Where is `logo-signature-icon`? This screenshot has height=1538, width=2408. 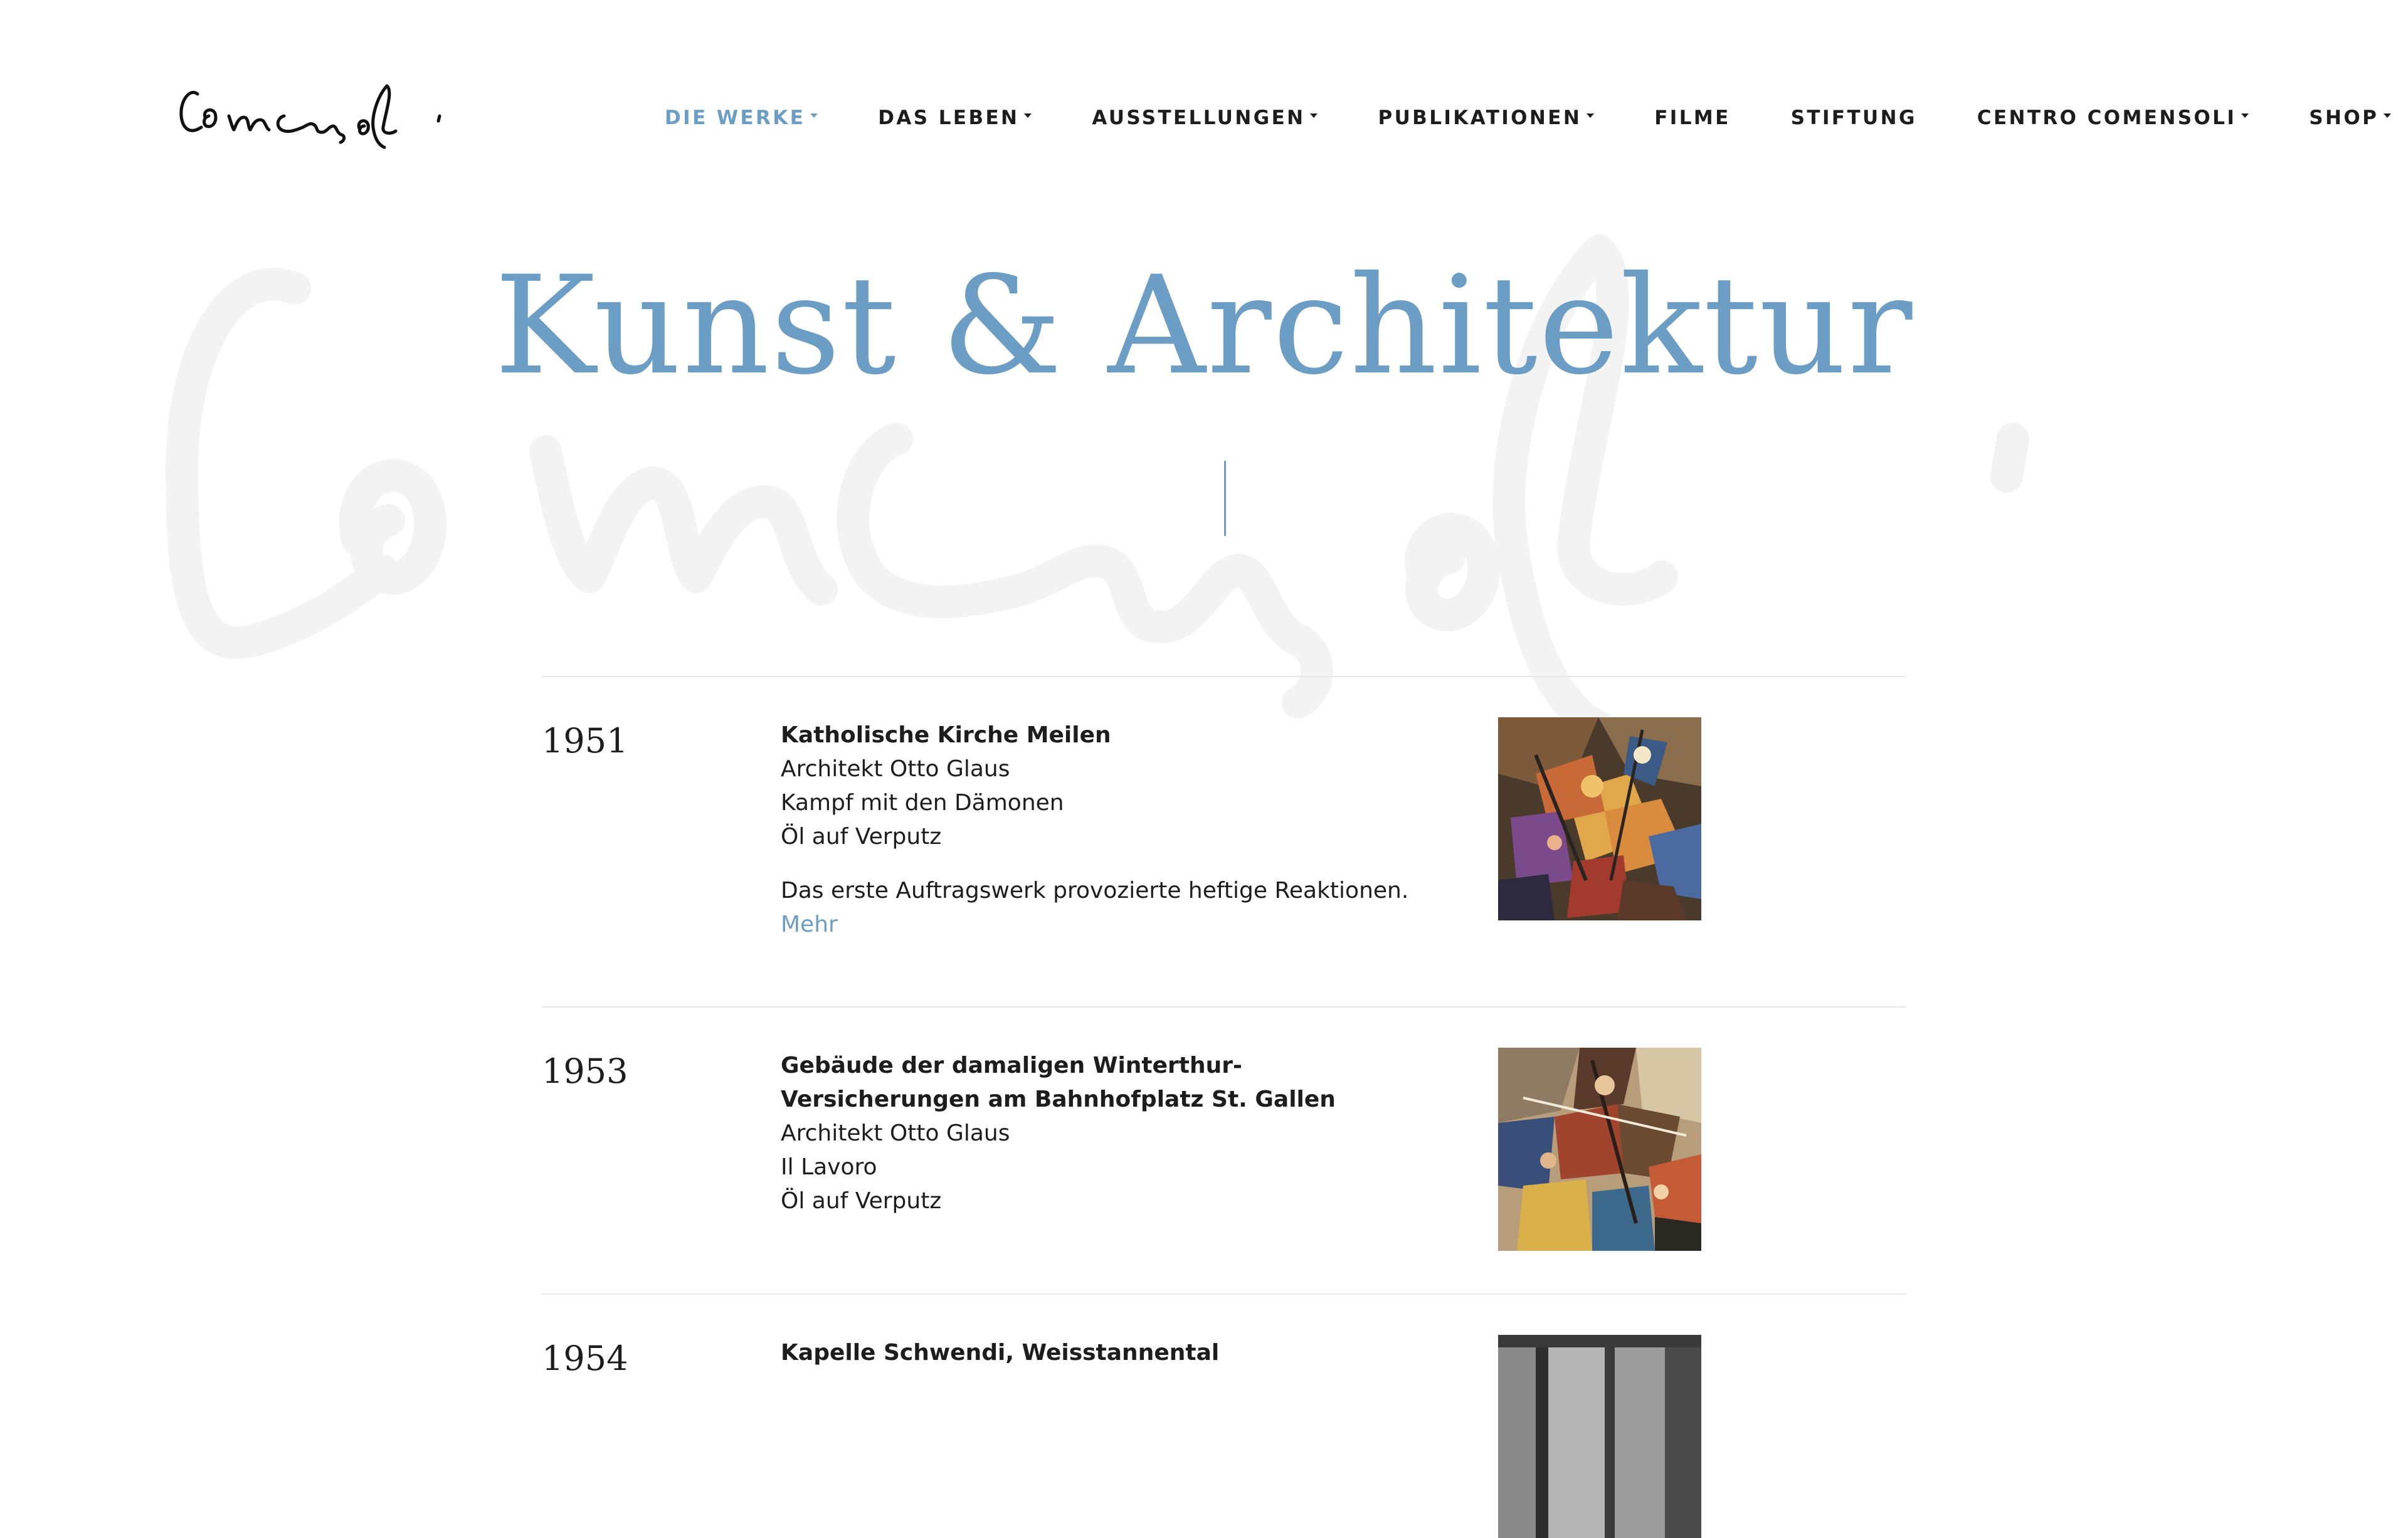
logo-signature-icon is located at coordinates (310, 117).